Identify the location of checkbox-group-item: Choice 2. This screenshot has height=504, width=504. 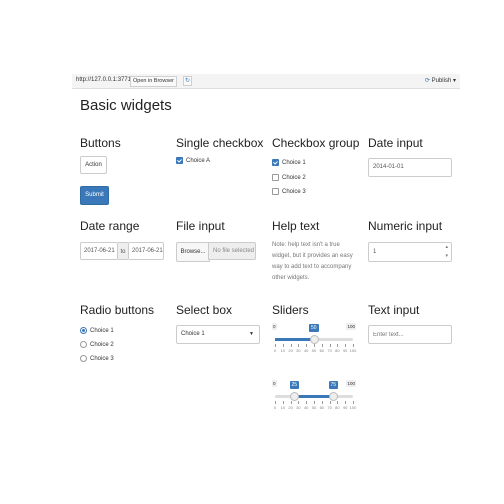
(289, 177).